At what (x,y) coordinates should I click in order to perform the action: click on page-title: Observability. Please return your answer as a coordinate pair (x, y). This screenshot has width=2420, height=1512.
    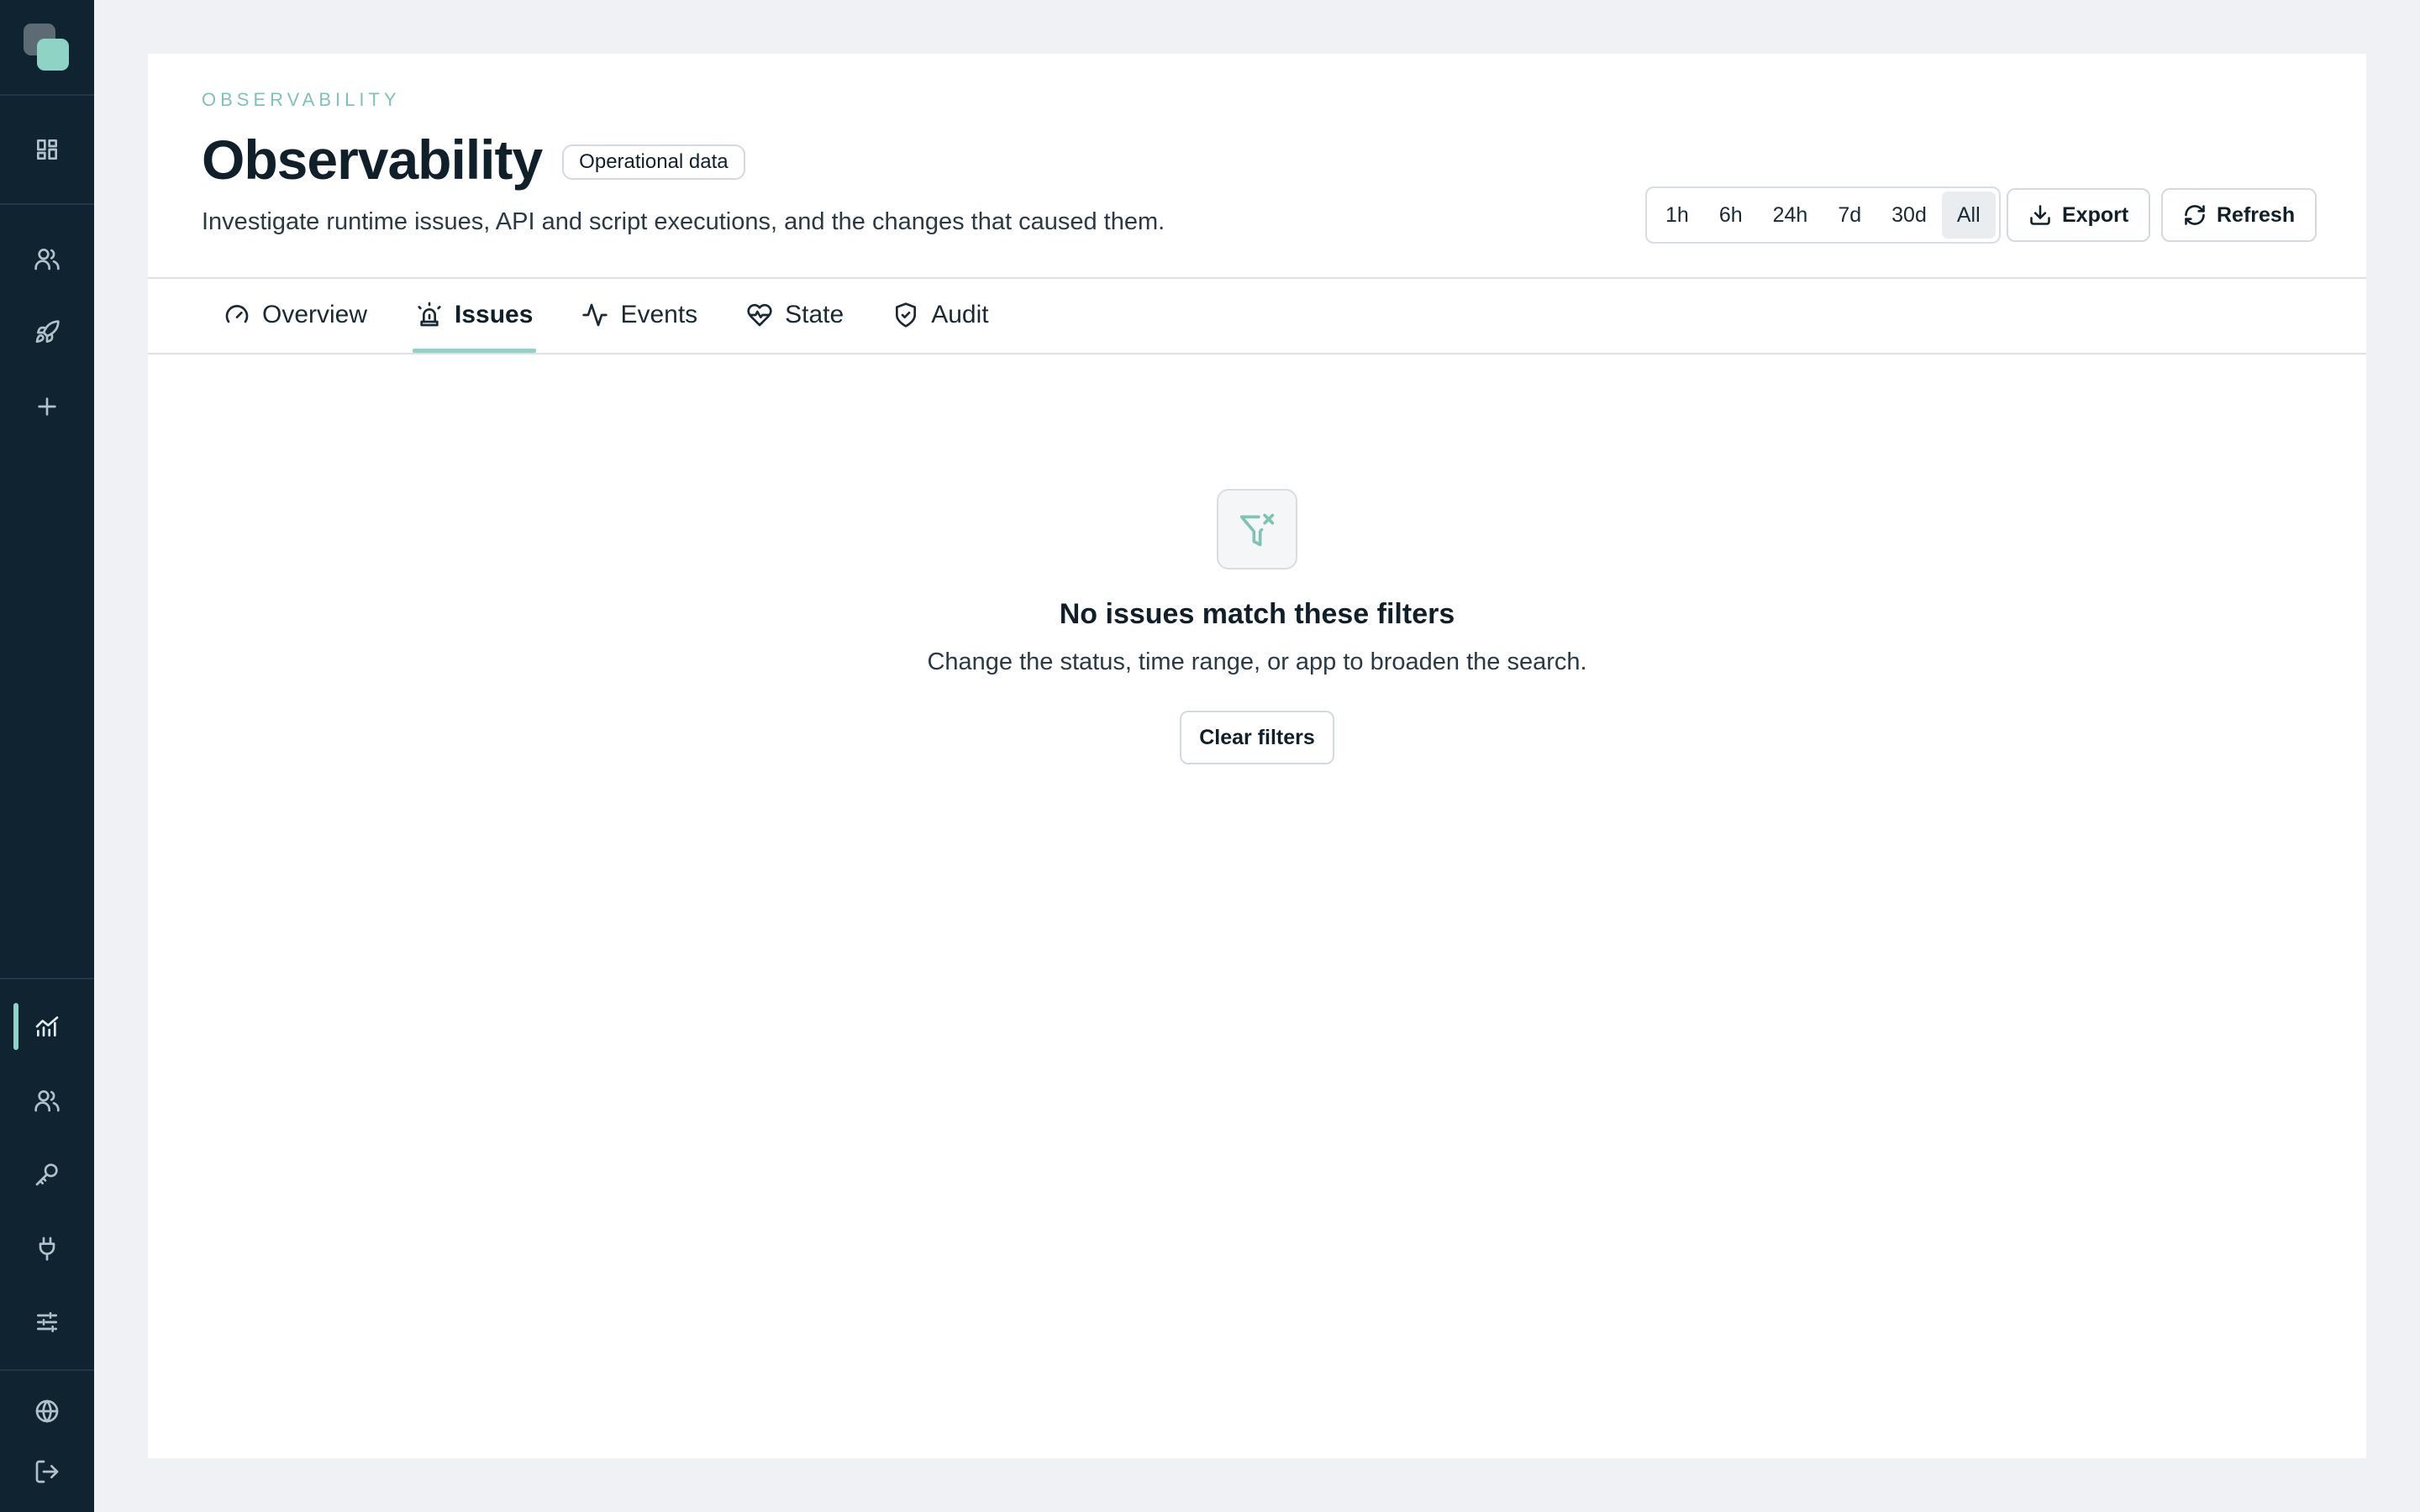
    Looking at the image, I should click on (372, 160).